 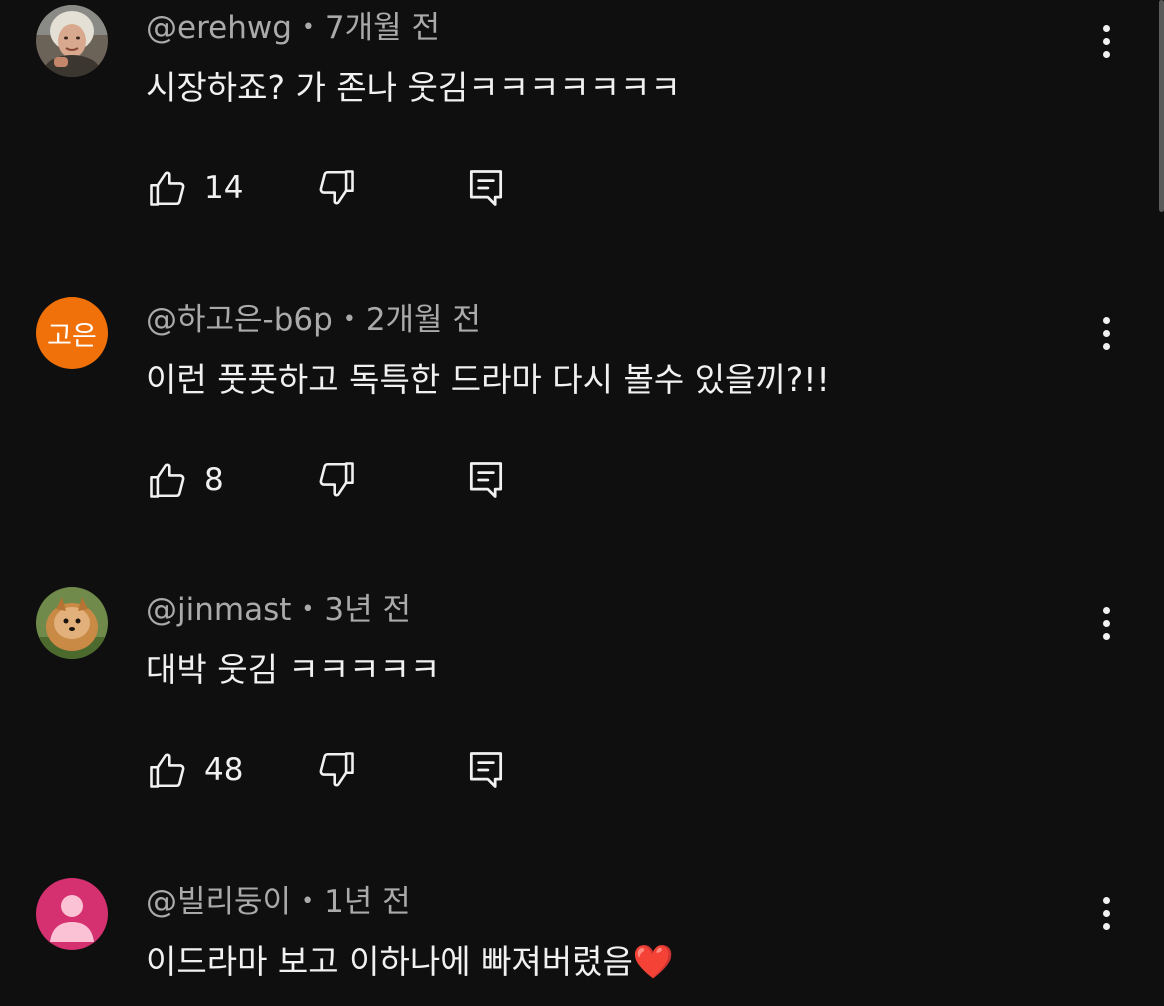 What do you see at coordinates (488, 379) in the screenshot?
I see `comment-text: 이런 풋풋하고 독특한 드라마 다시 볼수 있을끼?!!` at bounding box center [488, 379].